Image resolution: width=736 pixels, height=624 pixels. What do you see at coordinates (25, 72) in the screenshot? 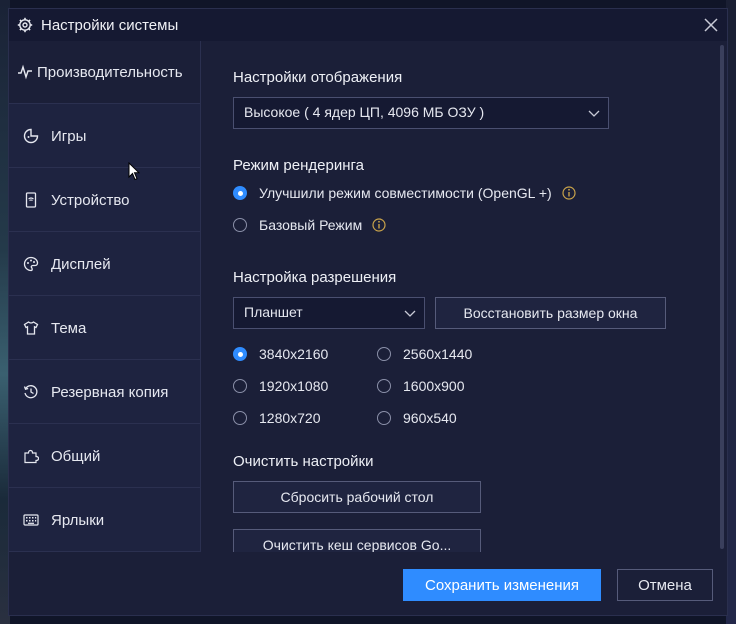
I see `pulse-icon` at bounding box center [25, 72].